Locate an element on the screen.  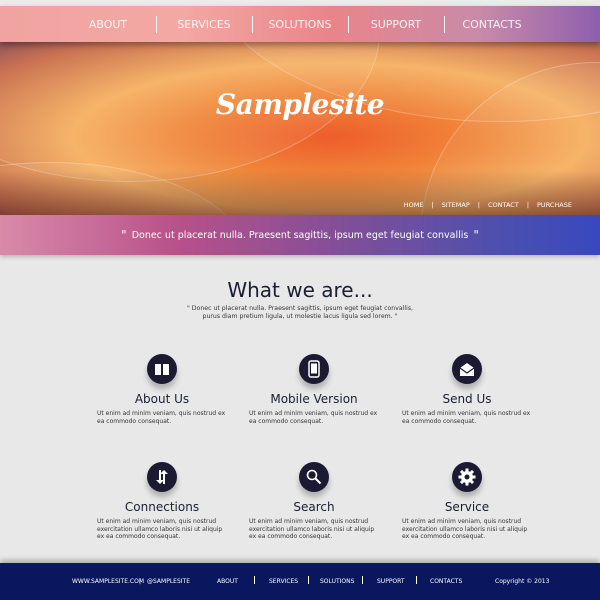
footer-about: ABOUT is located at coordinates (227, 581).